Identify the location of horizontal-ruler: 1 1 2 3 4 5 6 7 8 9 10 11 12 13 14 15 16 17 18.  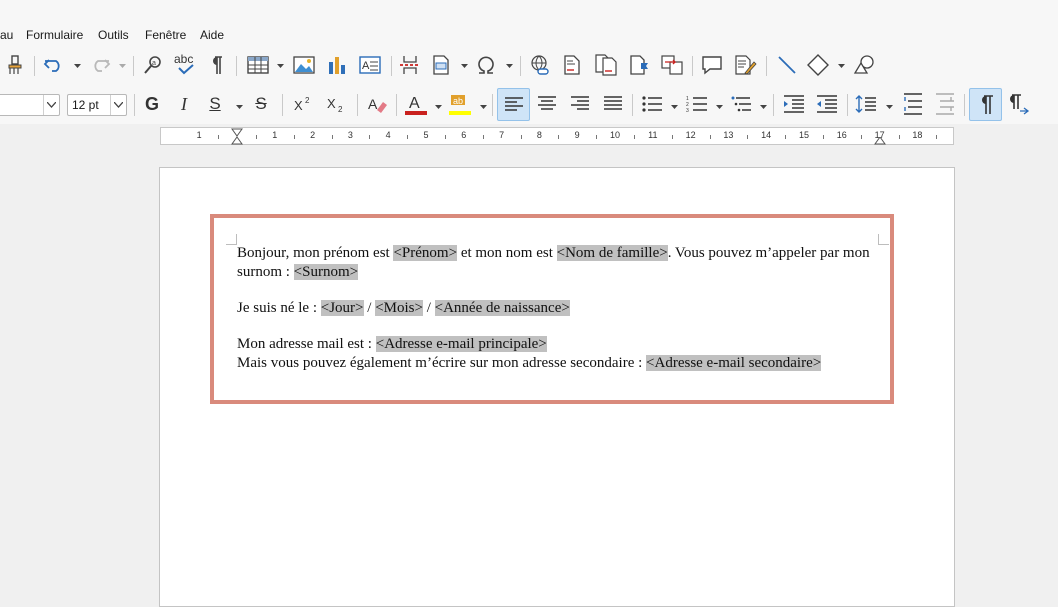
(557, 136).